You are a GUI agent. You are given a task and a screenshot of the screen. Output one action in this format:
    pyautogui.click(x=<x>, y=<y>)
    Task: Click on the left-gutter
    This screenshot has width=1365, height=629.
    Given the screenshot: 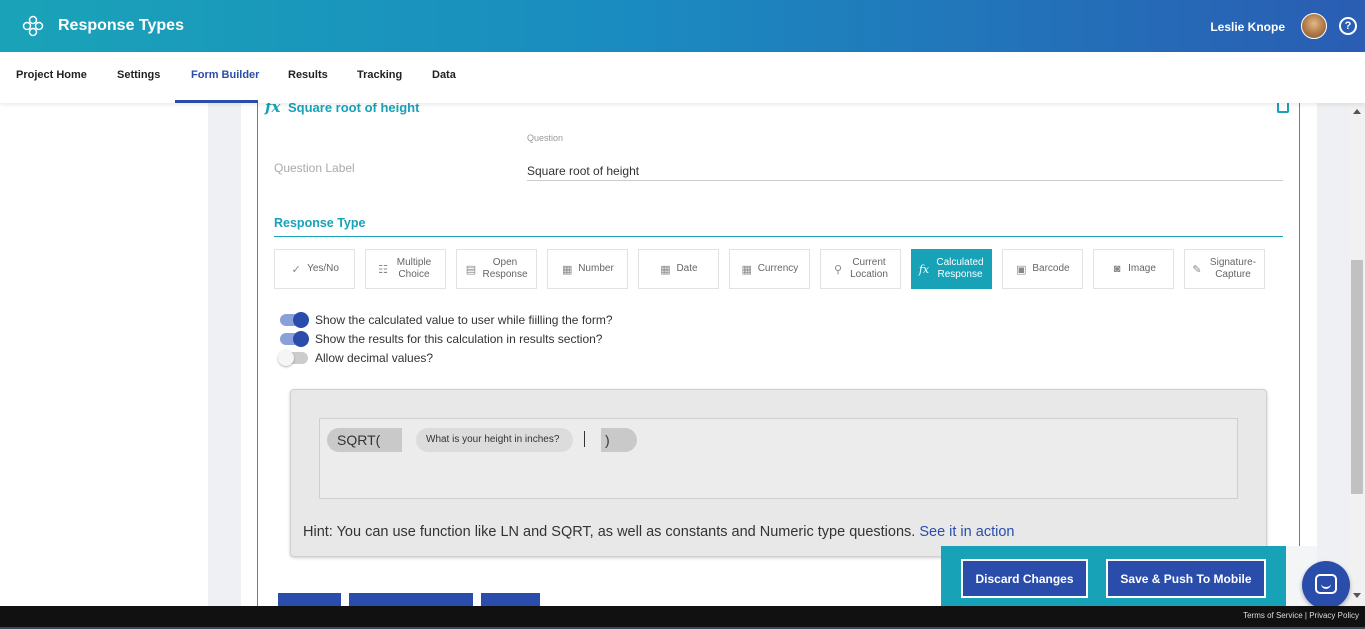 What is the action you would take?
    pyautogui.click(x=224, y=354)
    